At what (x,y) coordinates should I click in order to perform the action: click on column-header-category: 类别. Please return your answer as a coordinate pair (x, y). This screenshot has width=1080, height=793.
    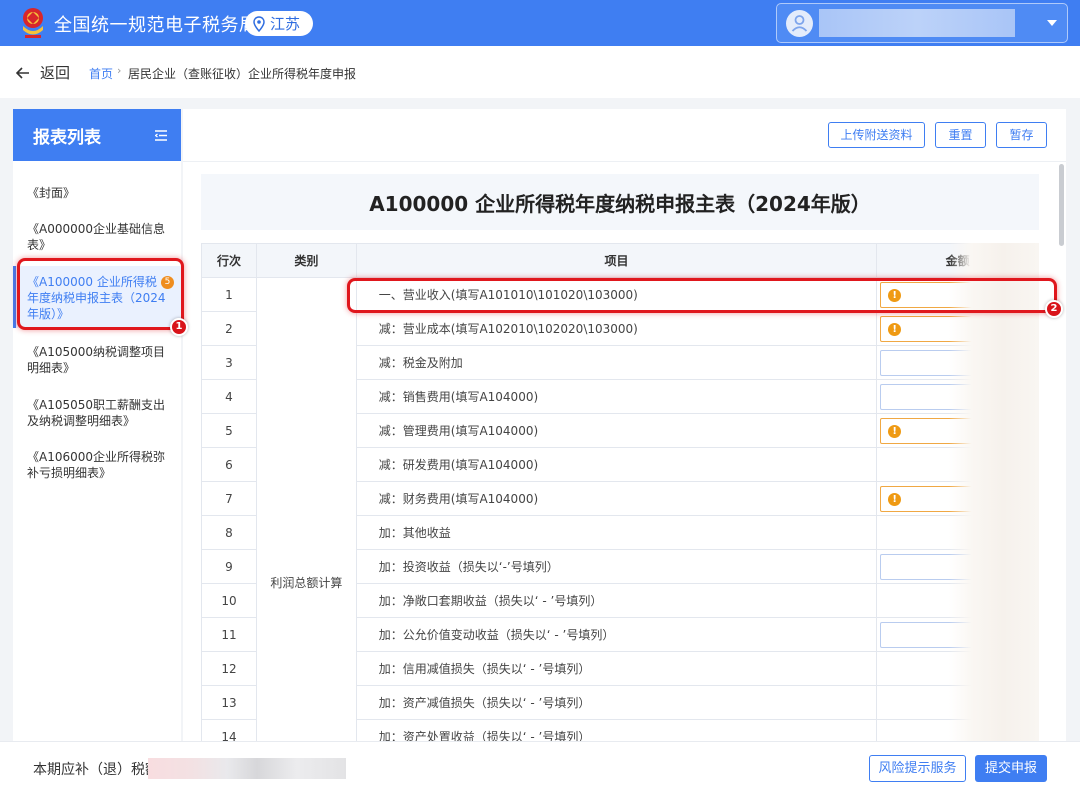
    Looking at the image, I should click on (306, 260).